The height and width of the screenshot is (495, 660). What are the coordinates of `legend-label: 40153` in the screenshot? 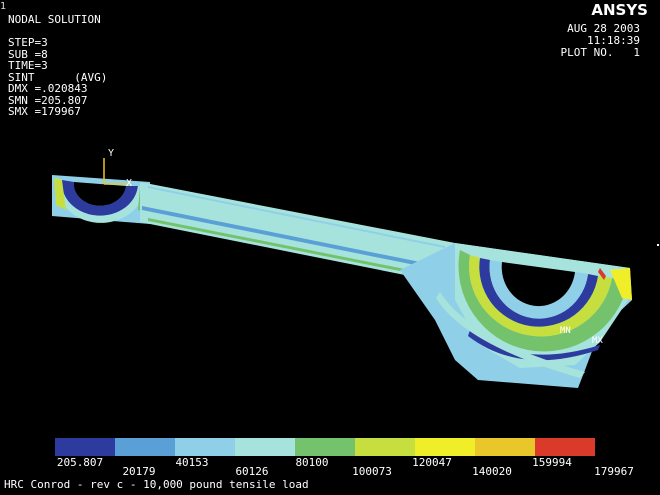 It's located at (192, 462).